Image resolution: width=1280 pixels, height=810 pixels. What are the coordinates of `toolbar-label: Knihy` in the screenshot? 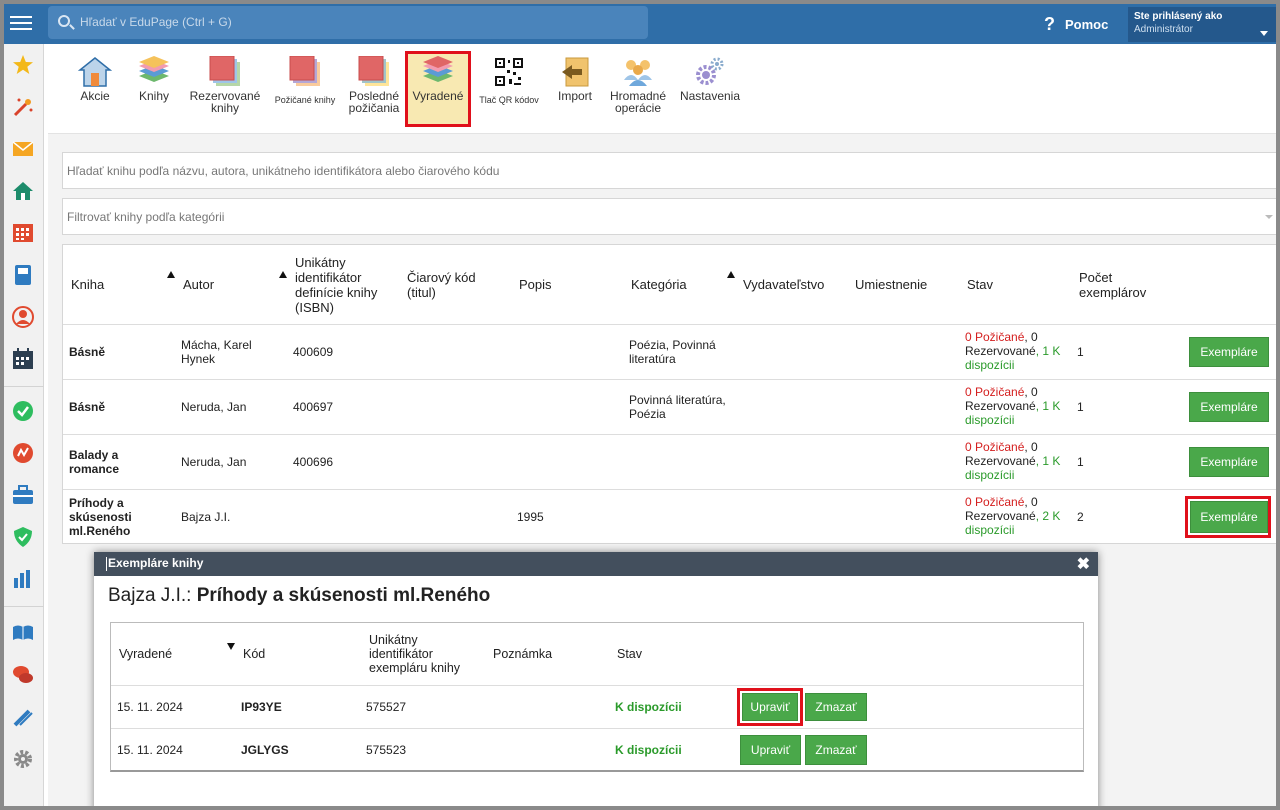 It's located at (154, 96).